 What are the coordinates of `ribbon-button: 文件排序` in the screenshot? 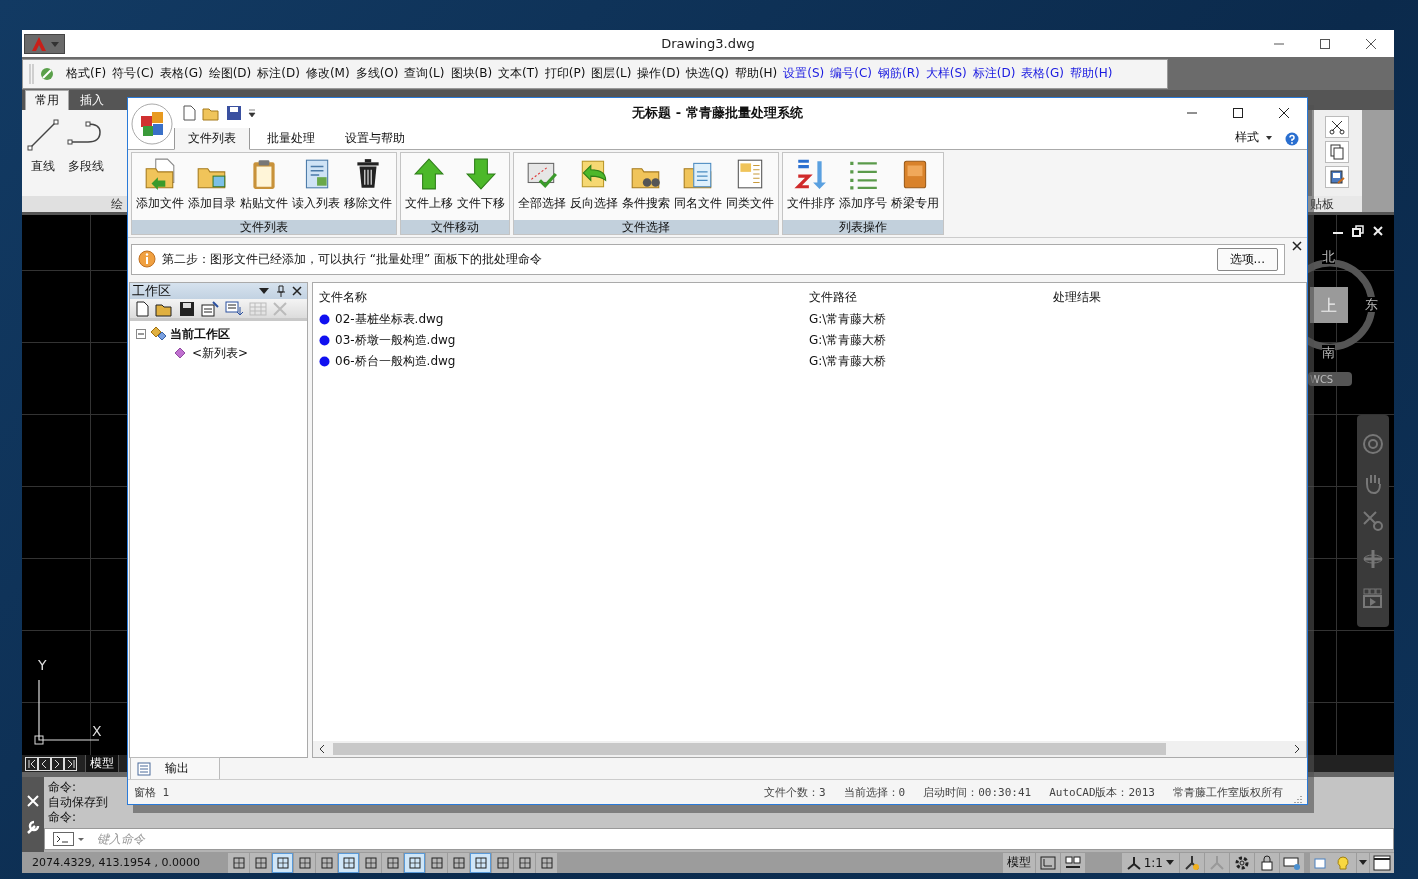 It's located at (811, 187).